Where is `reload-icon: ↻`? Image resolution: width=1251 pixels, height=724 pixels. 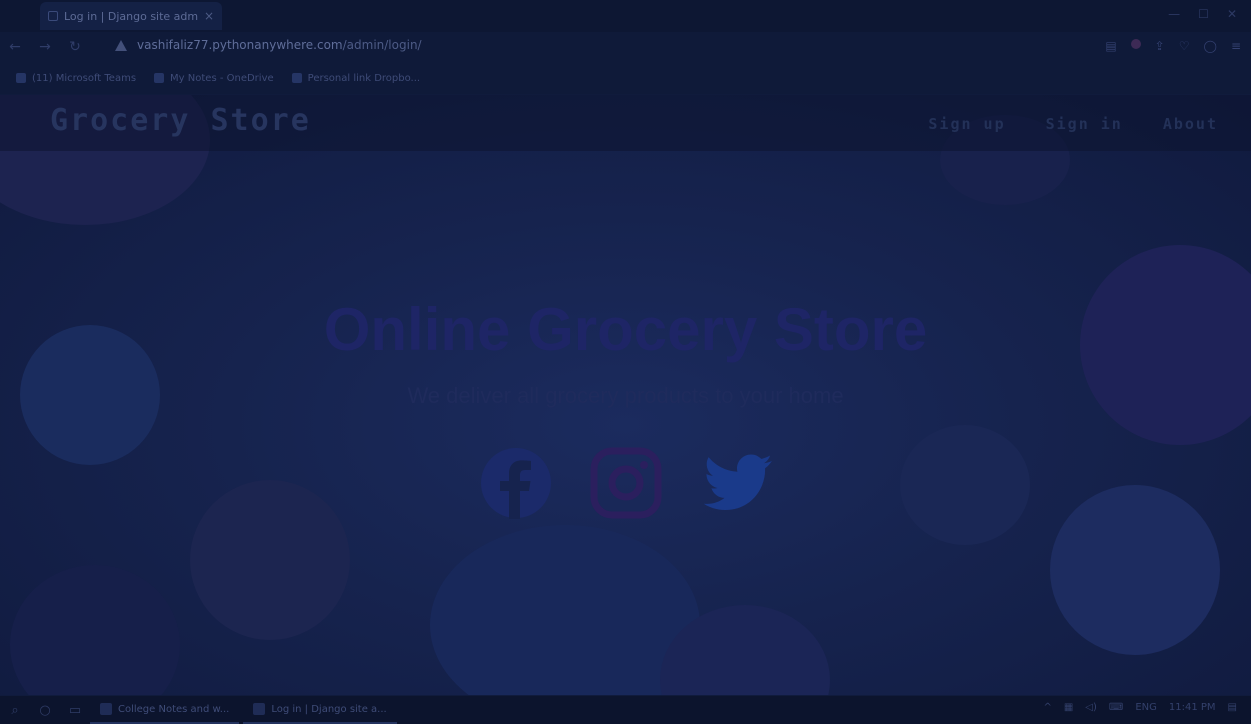
reload-icon: ↻ is located at coordinates (75, 47).